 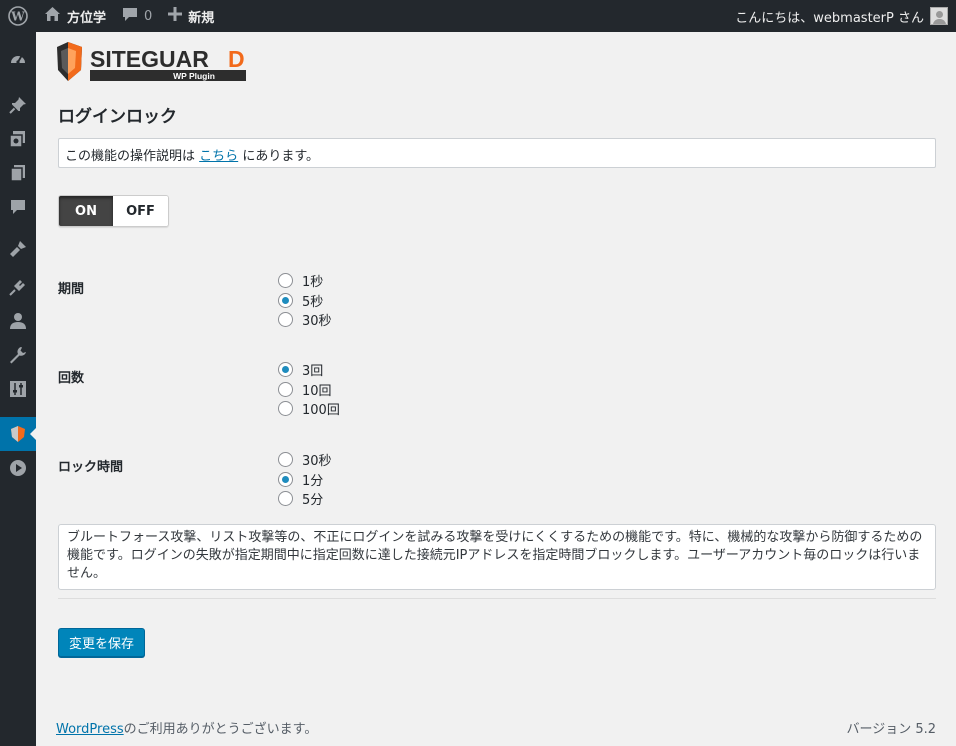 I want to click on radio-label: 5分, so click(x=313, y=501).